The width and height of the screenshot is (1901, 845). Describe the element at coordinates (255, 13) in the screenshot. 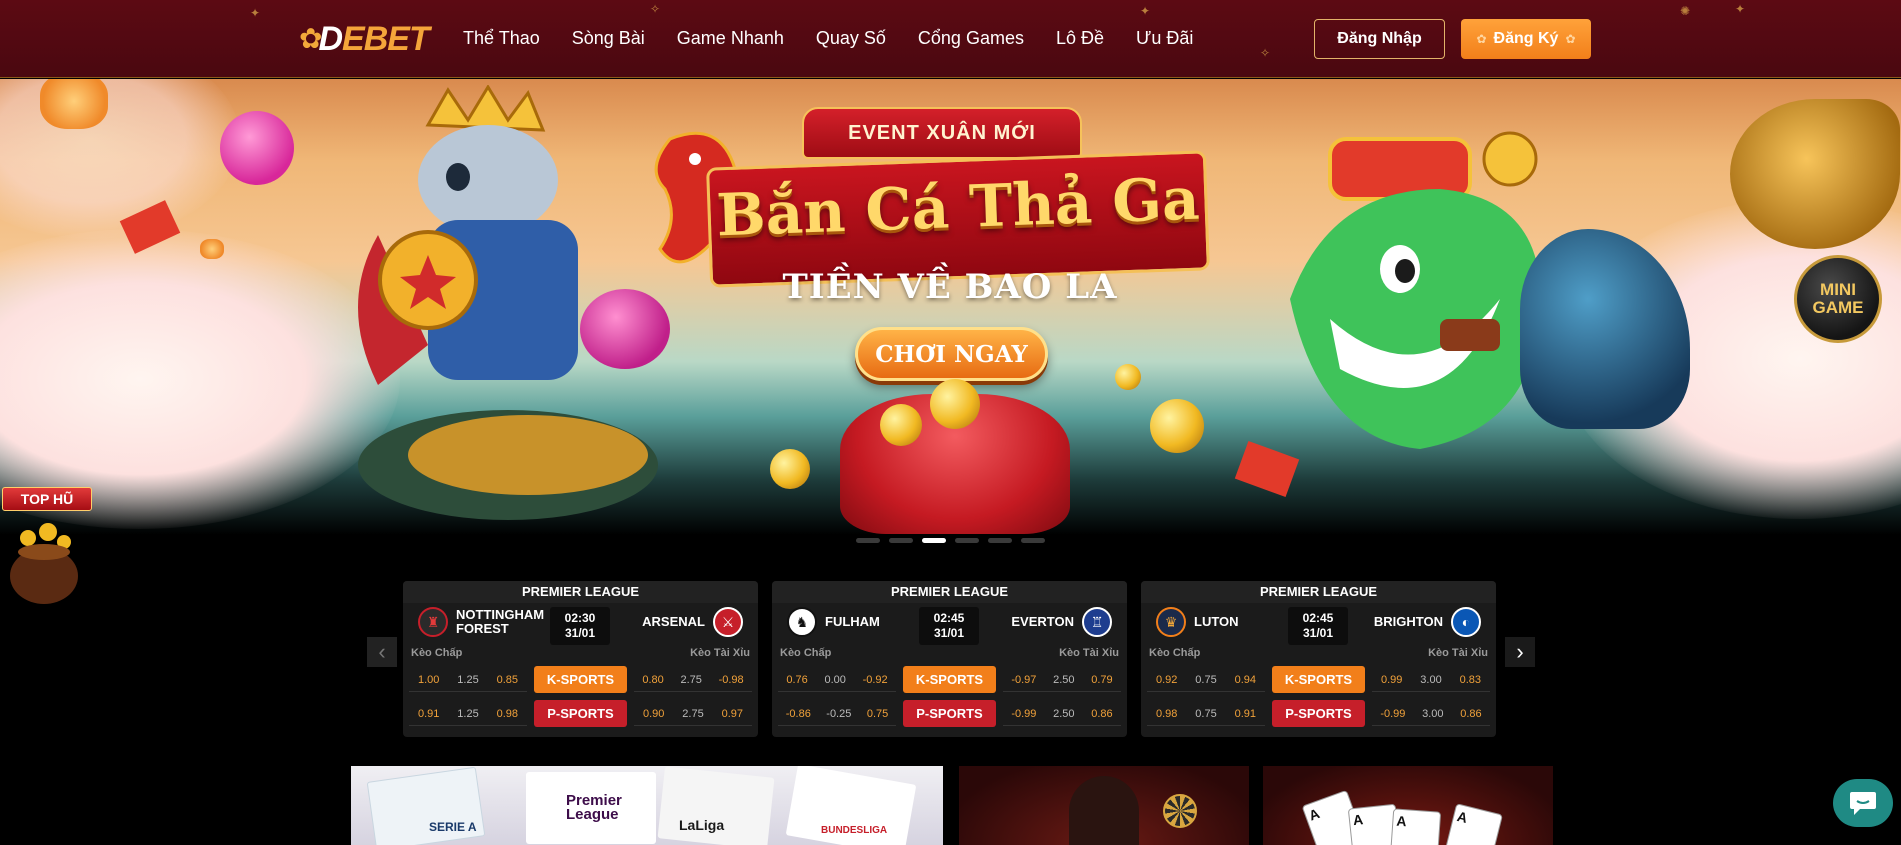

I see `firework-decoration: ✦` at that location.